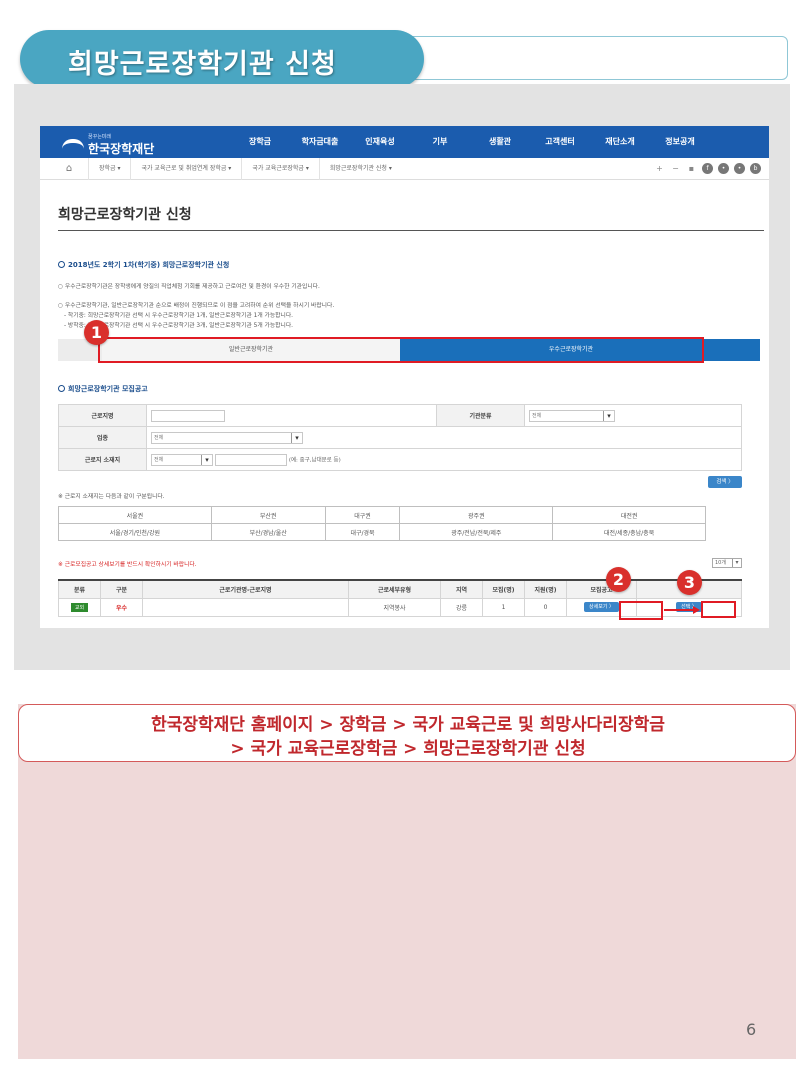 The height and width of the screenshot is (1080, 810). What do you see at coordinates (545, 607) in the screenshot?
I see `applied-cell: 0` at bounding box center [545, 607].